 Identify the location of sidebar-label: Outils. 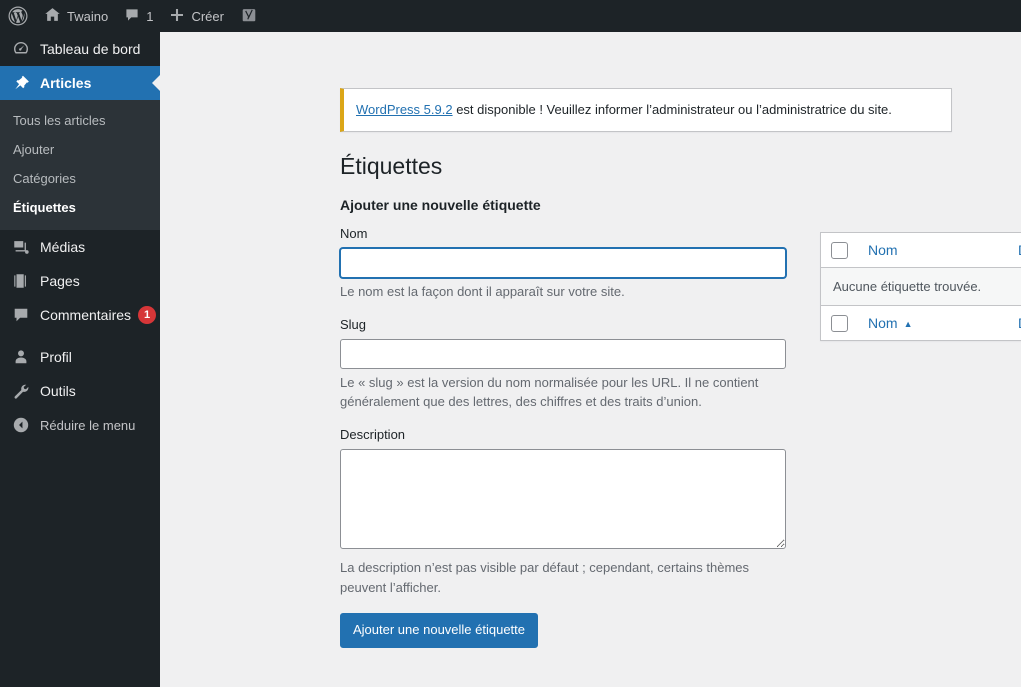
(58, 391).